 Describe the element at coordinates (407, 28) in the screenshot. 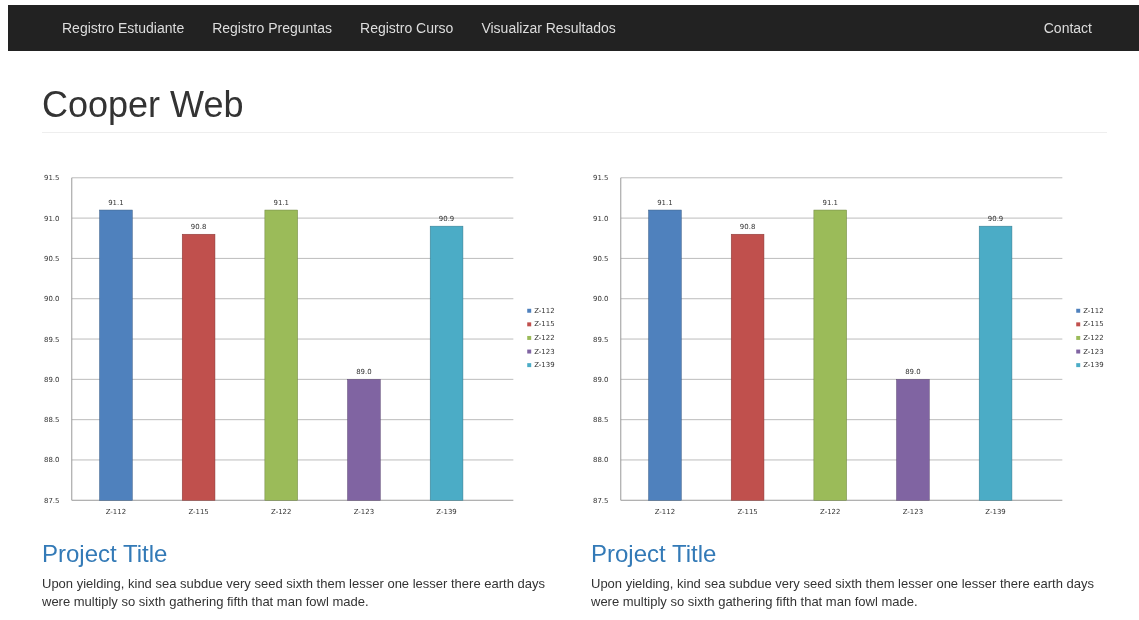

I see `nav-link: Registro Curso` at that location.